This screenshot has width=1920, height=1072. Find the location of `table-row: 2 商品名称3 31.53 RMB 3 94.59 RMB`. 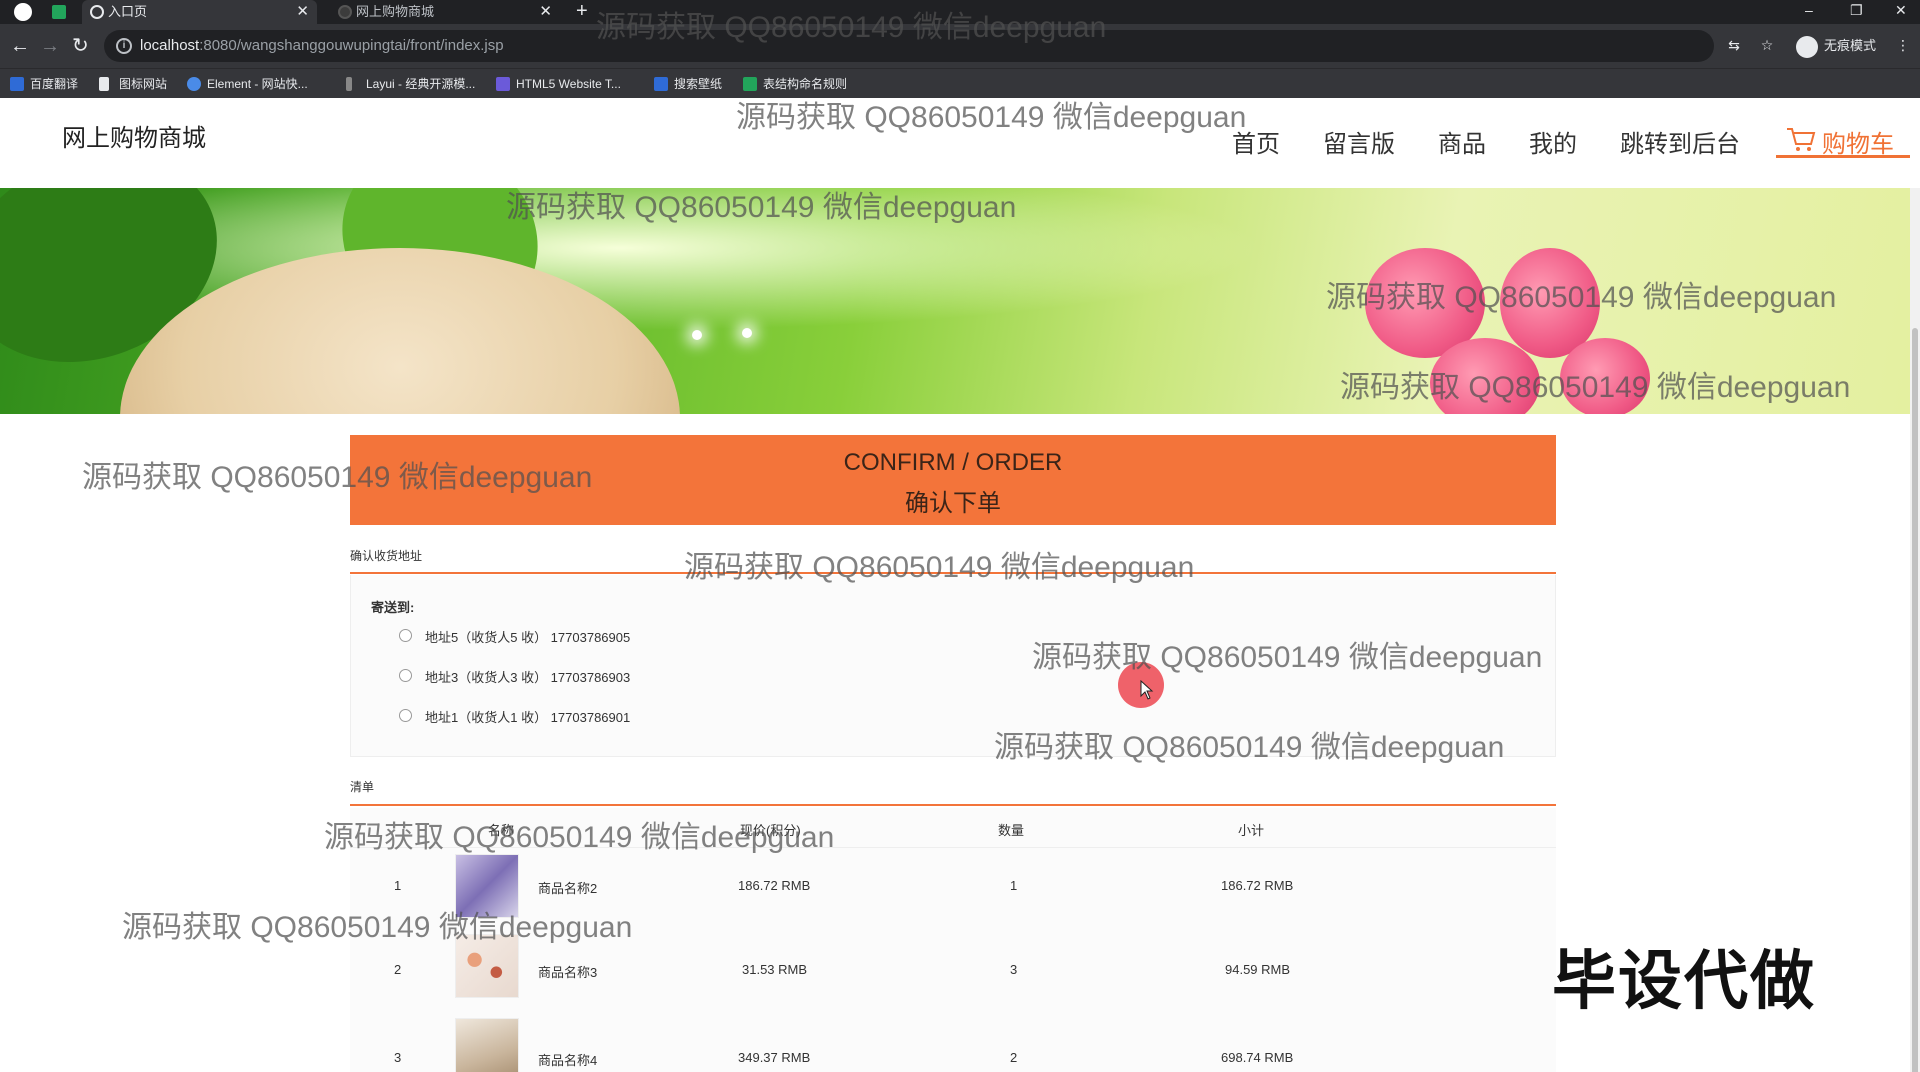

table-row: 2 商品名称3 31.53 RMB 3 94.59 RMB is located at coordinates (953, 968).